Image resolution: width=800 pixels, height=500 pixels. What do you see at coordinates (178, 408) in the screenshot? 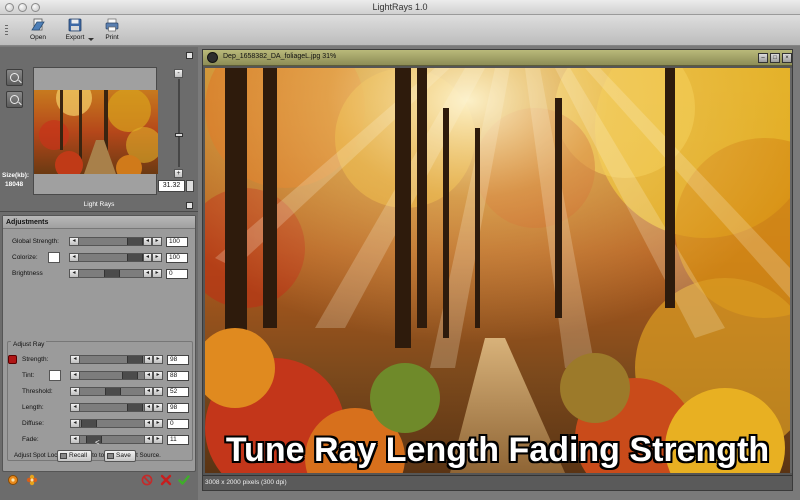
I see `length-value: 98` at bounding box center [178, 408].